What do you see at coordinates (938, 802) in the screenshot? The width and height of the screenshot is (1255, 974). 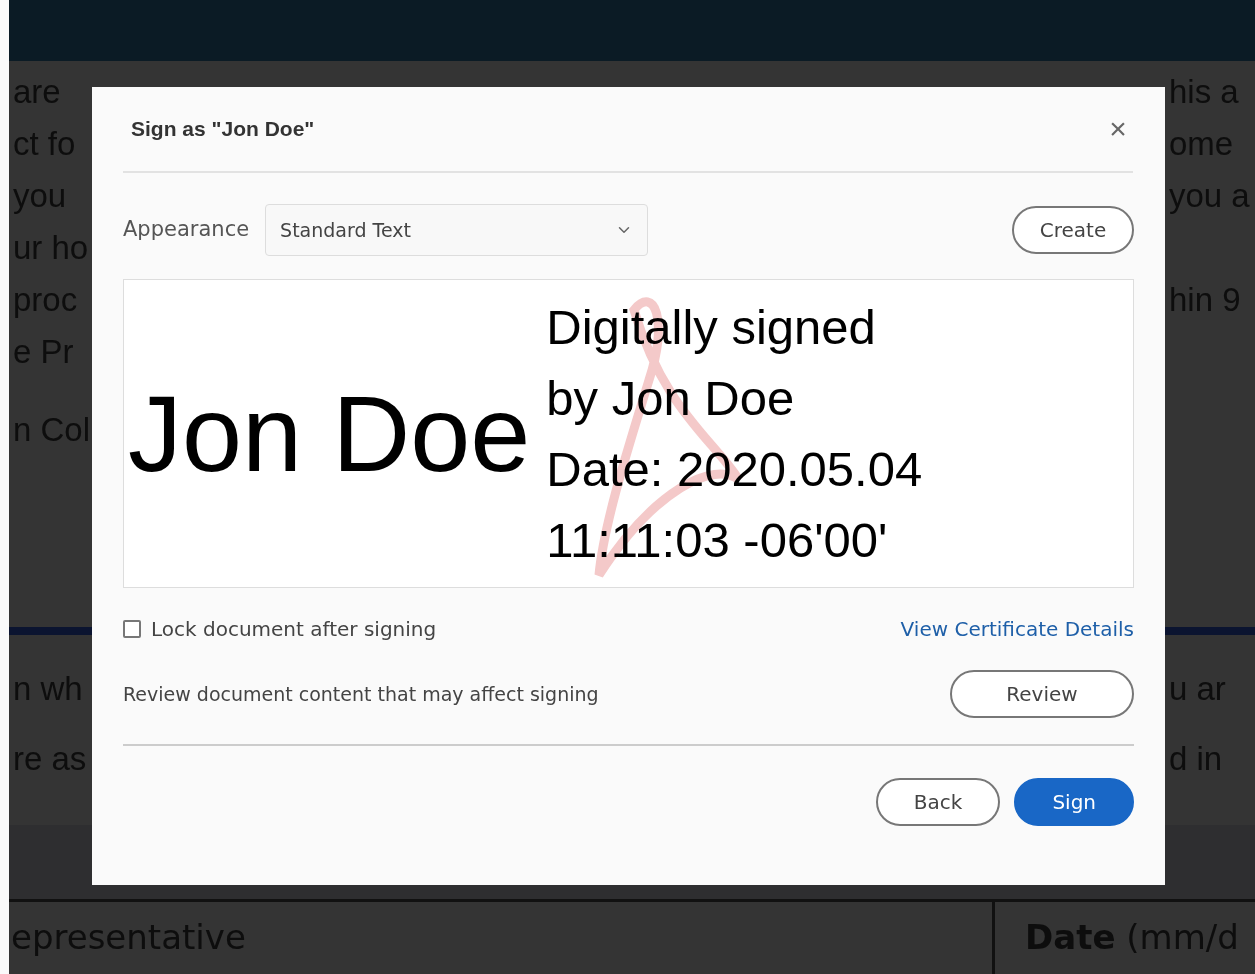 I see `back-button: Back` at bounding box center [938, 802].